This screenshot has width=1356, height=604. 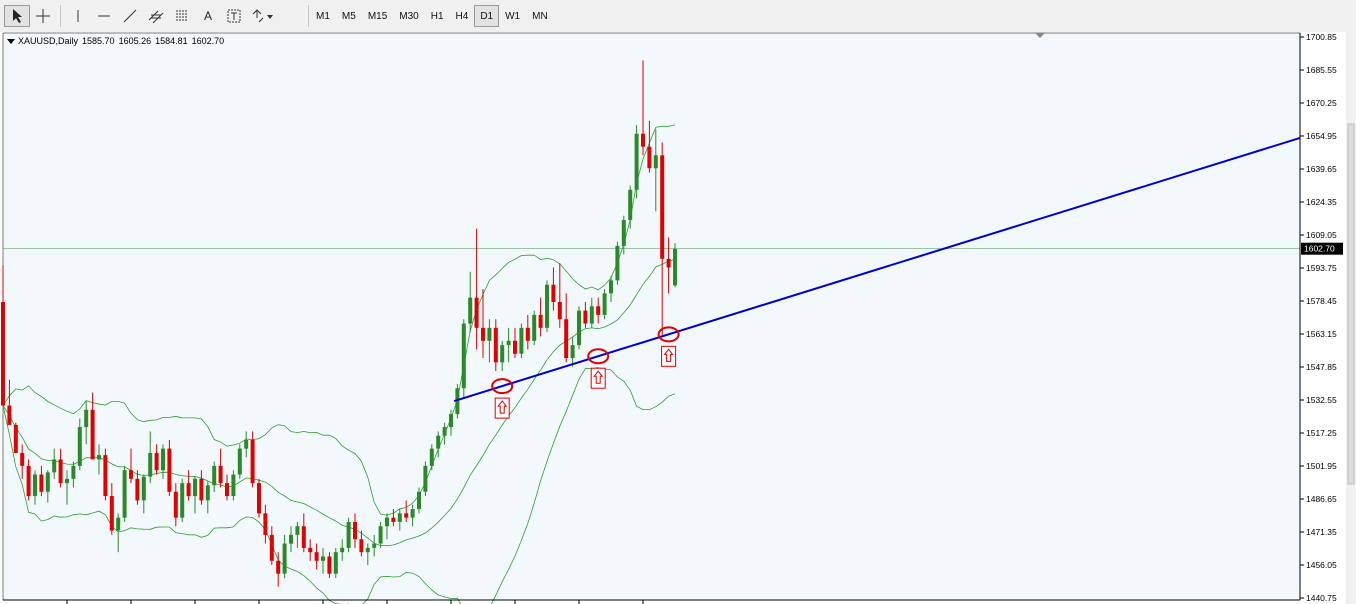 What do you see at coordinates (208, 16) in the screenshot?
I see `text-tool-button: A` at bounding box center [208, 16].